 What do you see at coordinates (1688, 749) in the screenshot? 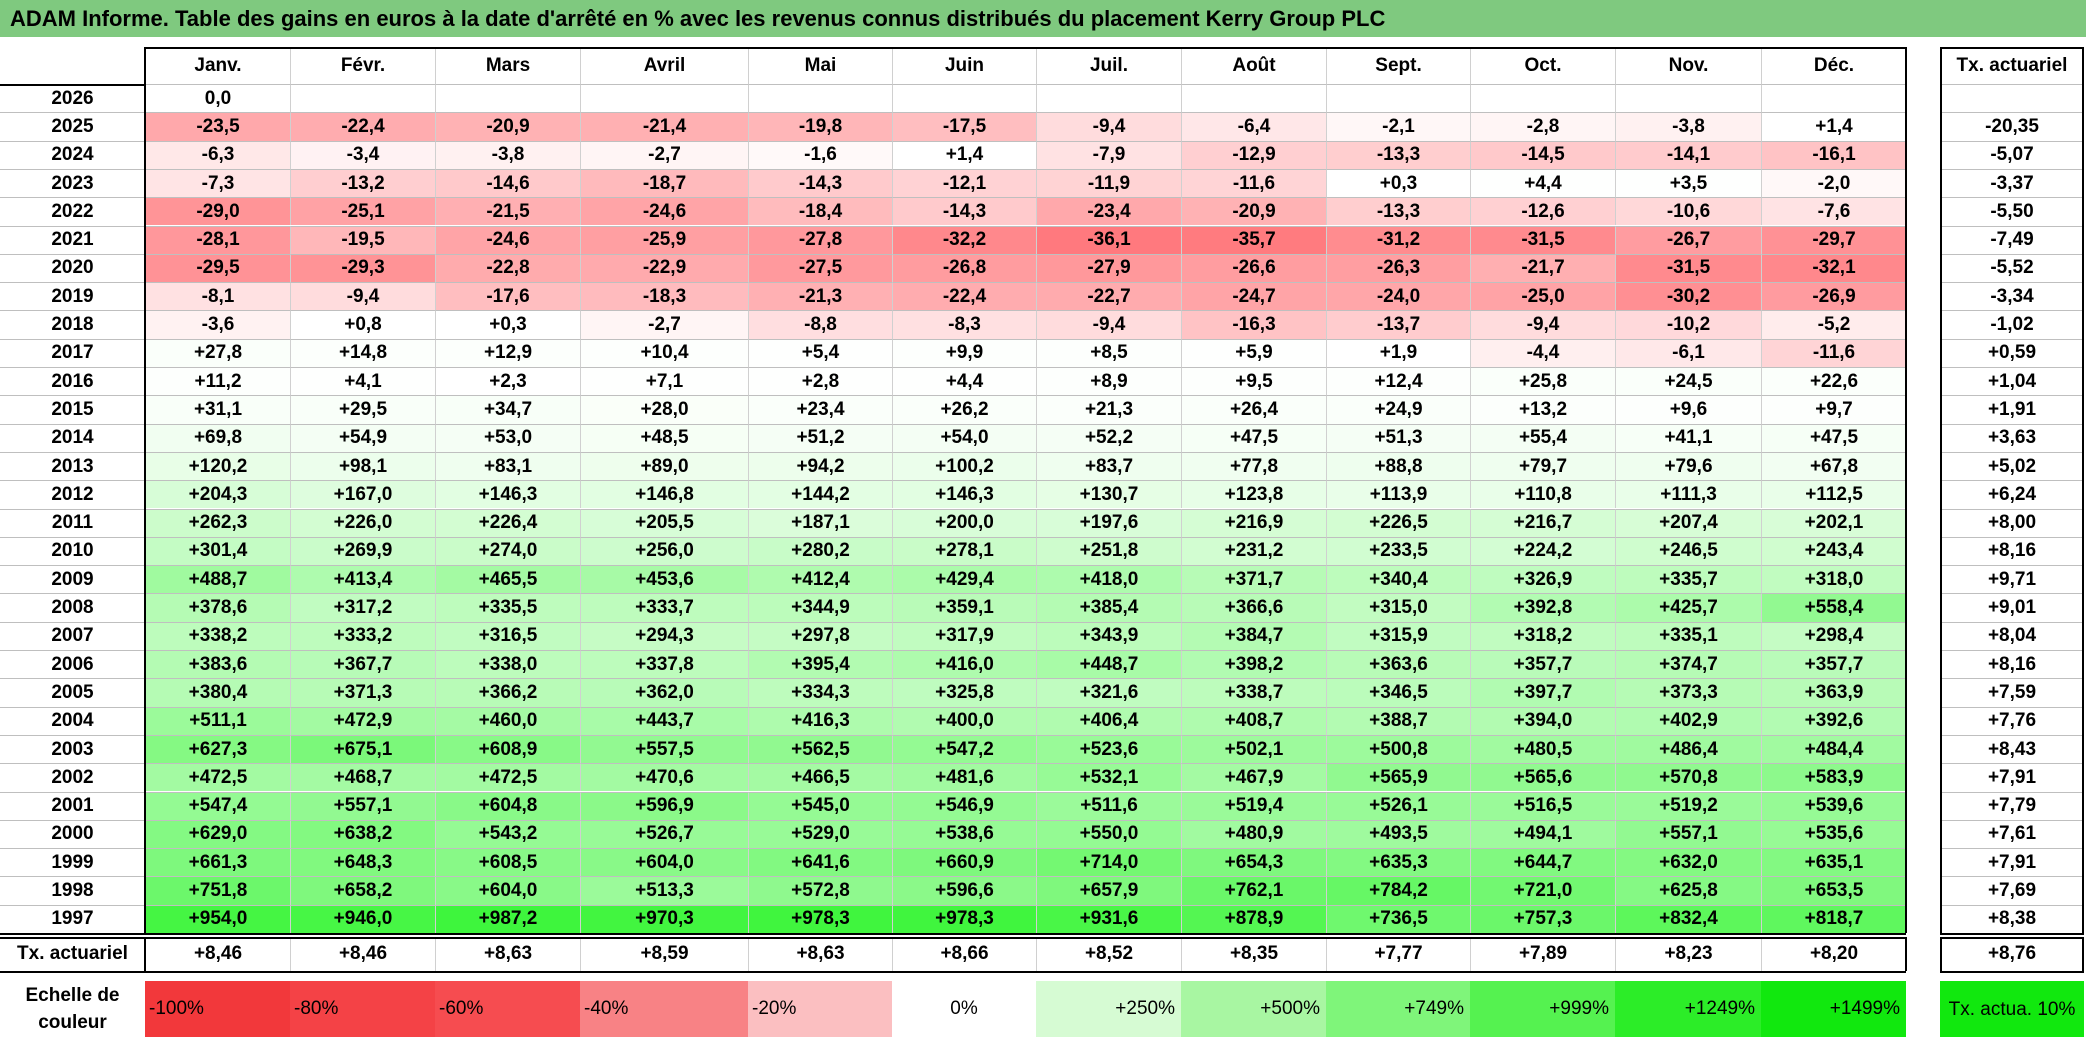
I see `table-cell: +486,4` at bounding box center [1688, 749].